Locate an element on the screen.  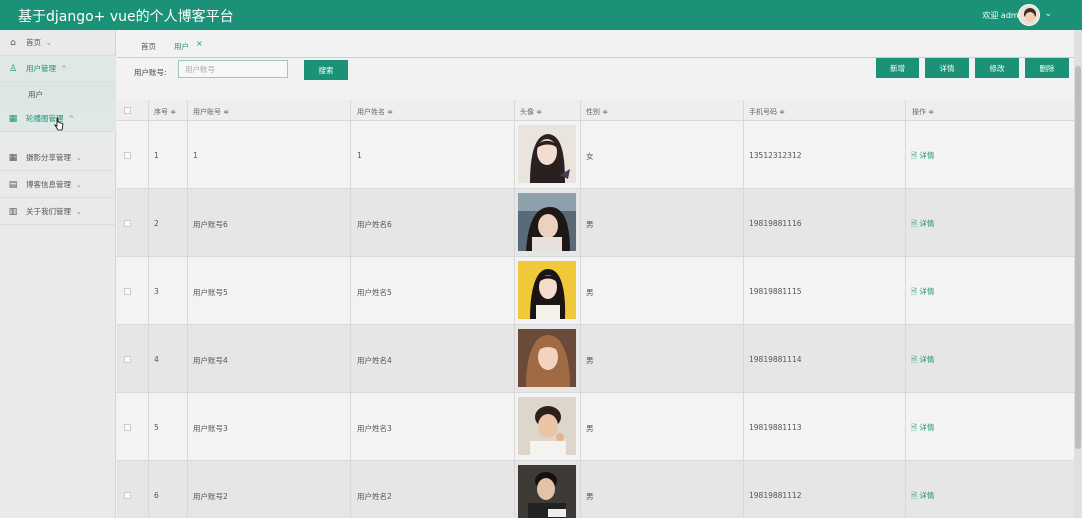
sidebar-item-label: 关于我们管理 is located at coordinates (48, 211).